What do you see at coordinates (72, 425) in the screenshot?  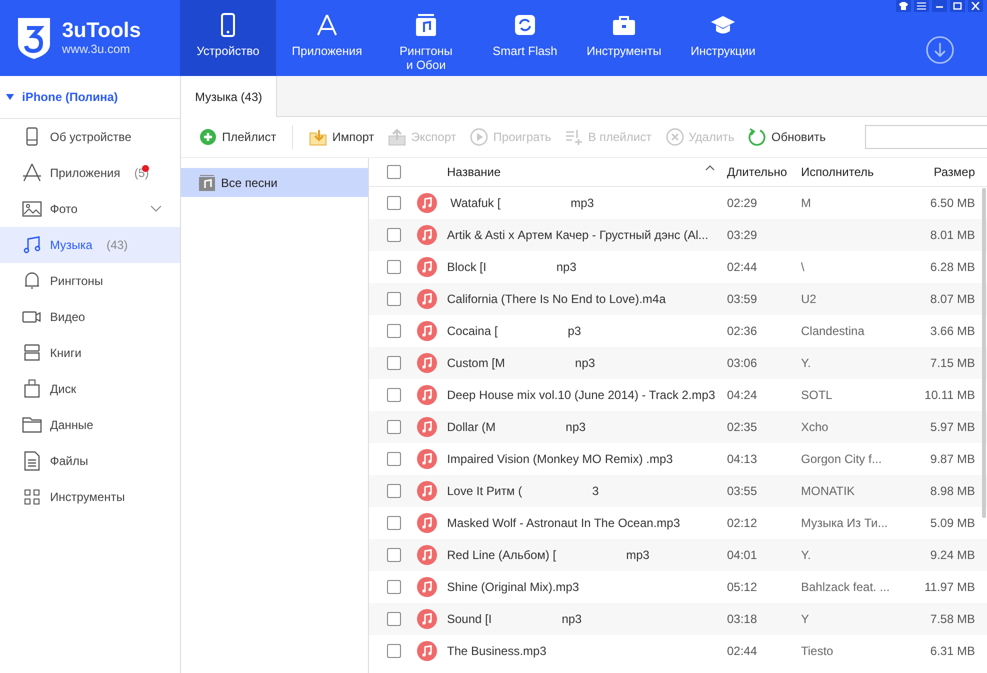 I see `item-label: Данные` at bounding box center [72, 425].